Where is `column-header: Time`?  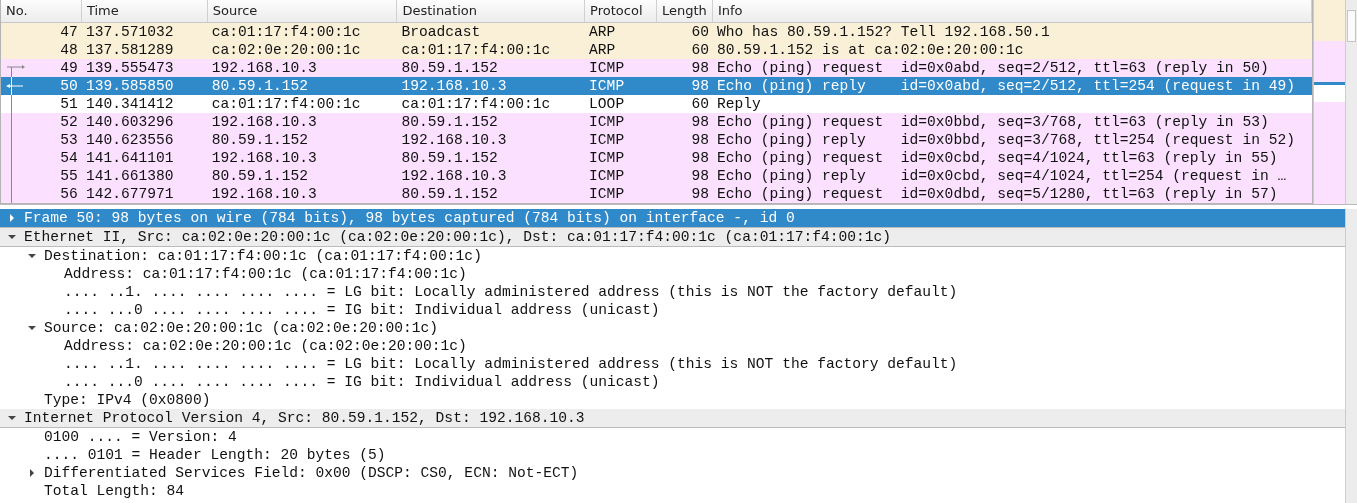 column-header: Time is located at coordinates (144, 11).